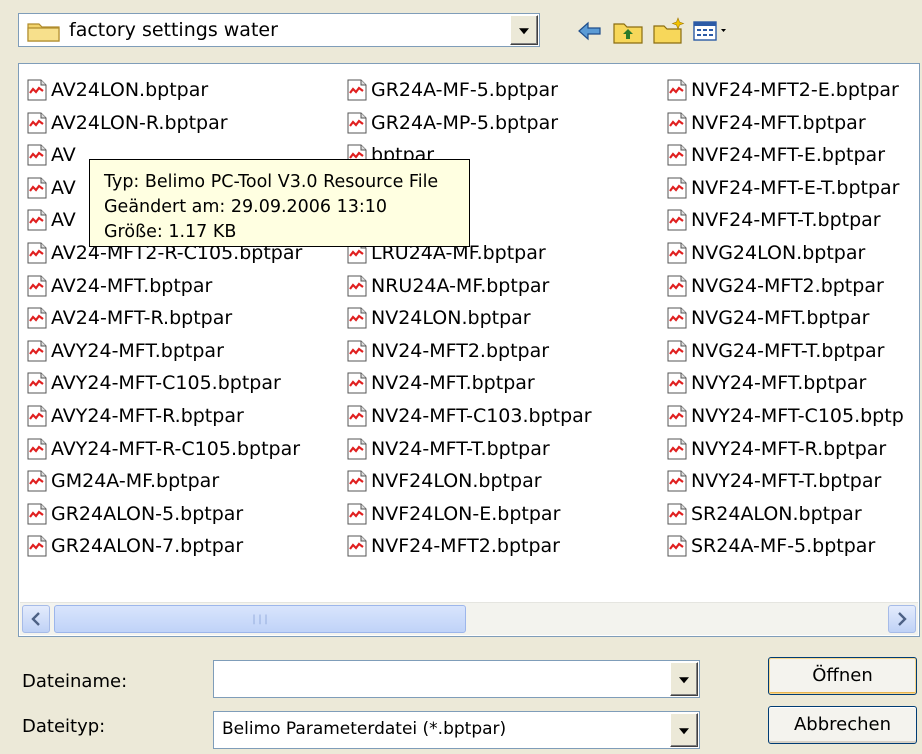 This screenshot has width=922, height=754. I want to click on file-item: GR24ALON-7.bptpar, so click(135, 546).